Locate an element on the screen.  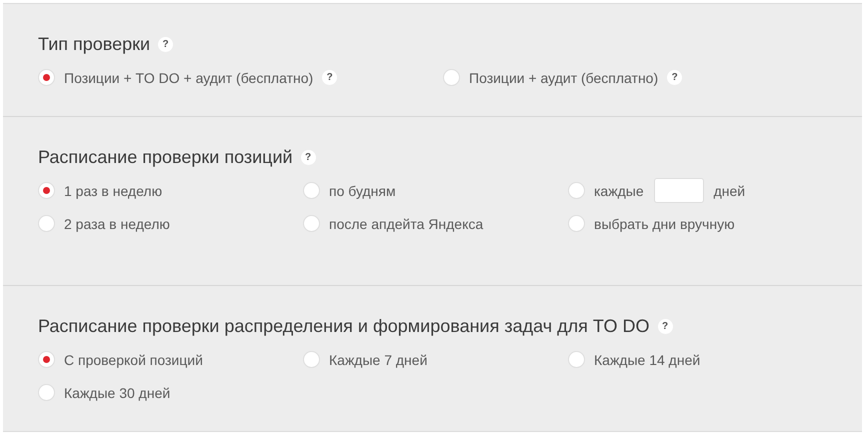
option-label: Позиции + аудит (бесплатно) is located at coordinates (563, 78).